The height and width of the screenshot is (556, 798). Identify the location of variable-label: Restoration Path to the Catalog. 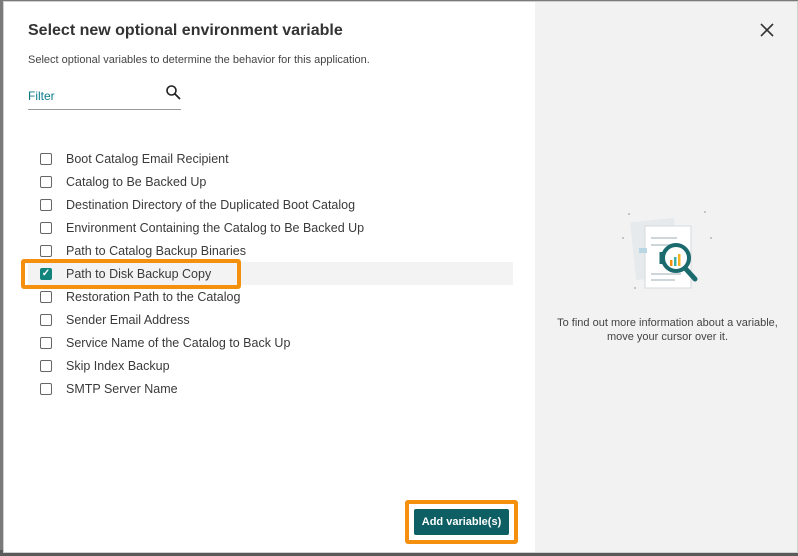
(153, 296).